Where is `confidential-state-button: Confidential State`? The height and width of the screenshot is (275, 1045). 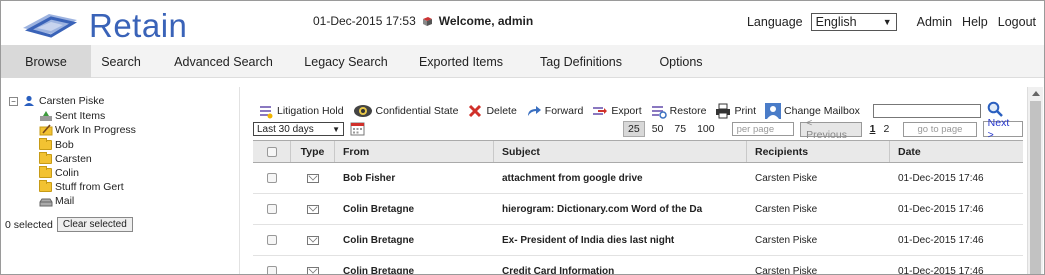
confidential-state-button: Confidential State is located at coordinates (406, 111).